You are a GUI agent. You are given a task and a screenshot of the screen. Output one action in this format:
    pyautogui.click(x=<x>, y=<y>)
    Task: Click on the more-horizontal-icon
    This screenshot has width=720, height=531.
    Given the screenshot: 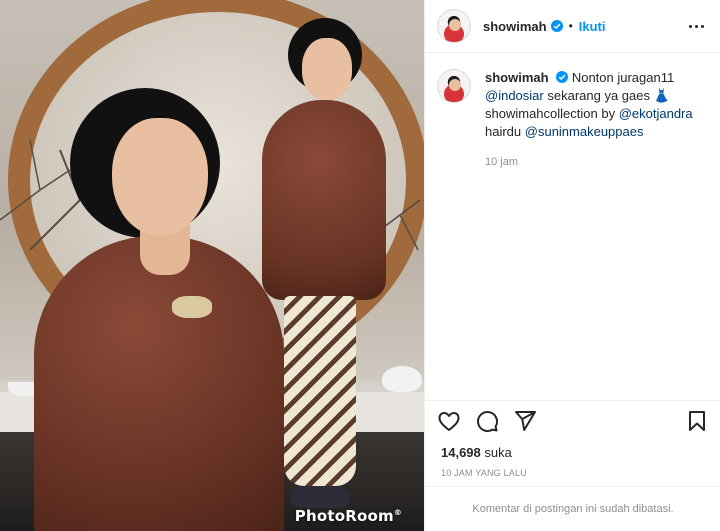 What is the action you would take?
    pyautogui.click(x=696, y=26)
    